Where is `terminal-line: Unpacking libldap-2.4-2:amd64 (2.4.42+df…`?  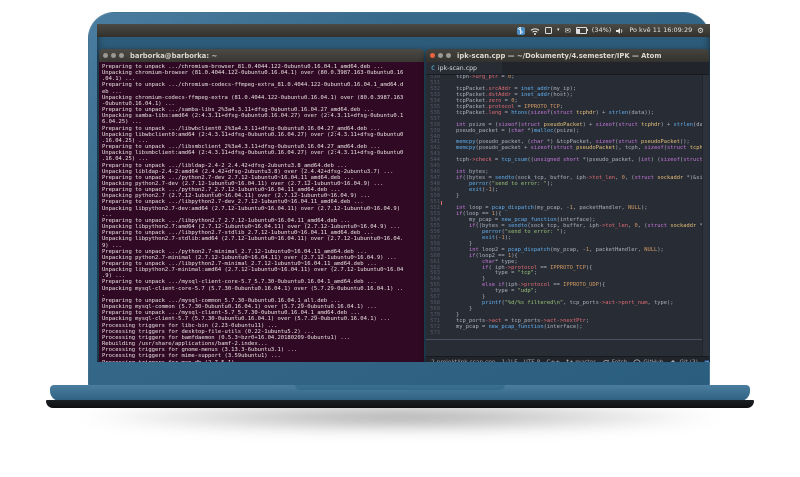 terminal-line: Unpacking libldap-2.4-2:amd64 (2.4.42+df… is located at coordinates (248, 171).